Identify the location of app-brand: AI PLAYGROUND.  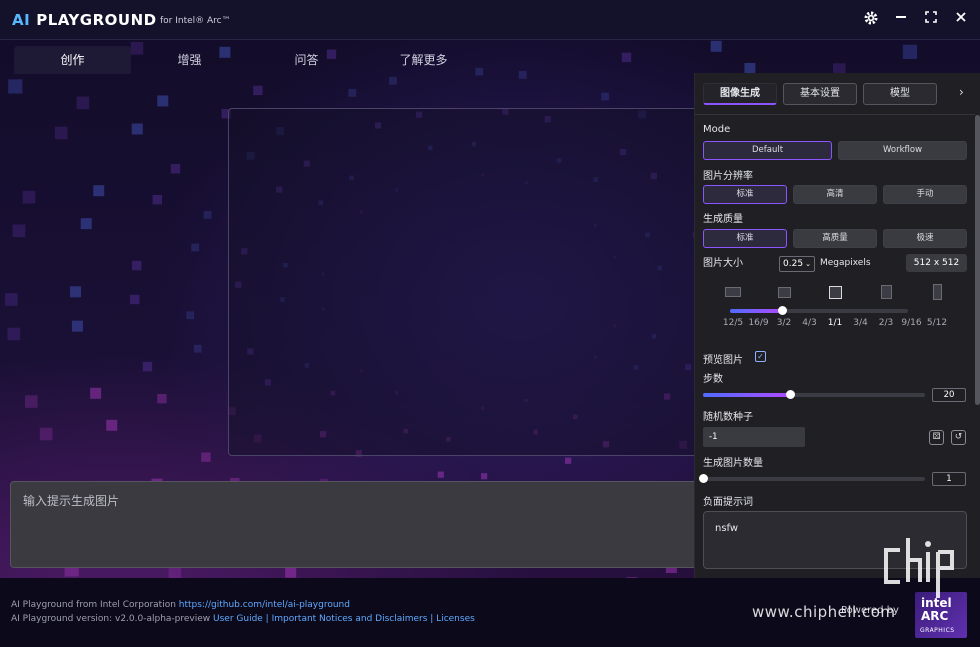
(84, 20).